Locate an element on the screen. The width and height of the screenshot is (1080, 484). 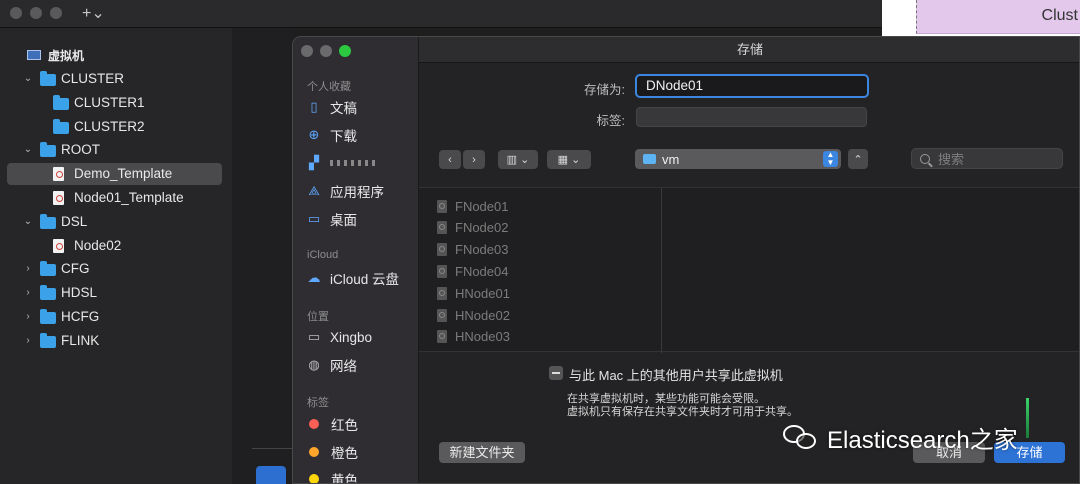
file-list-item: FNode03 is located at coordinates (472, 250).